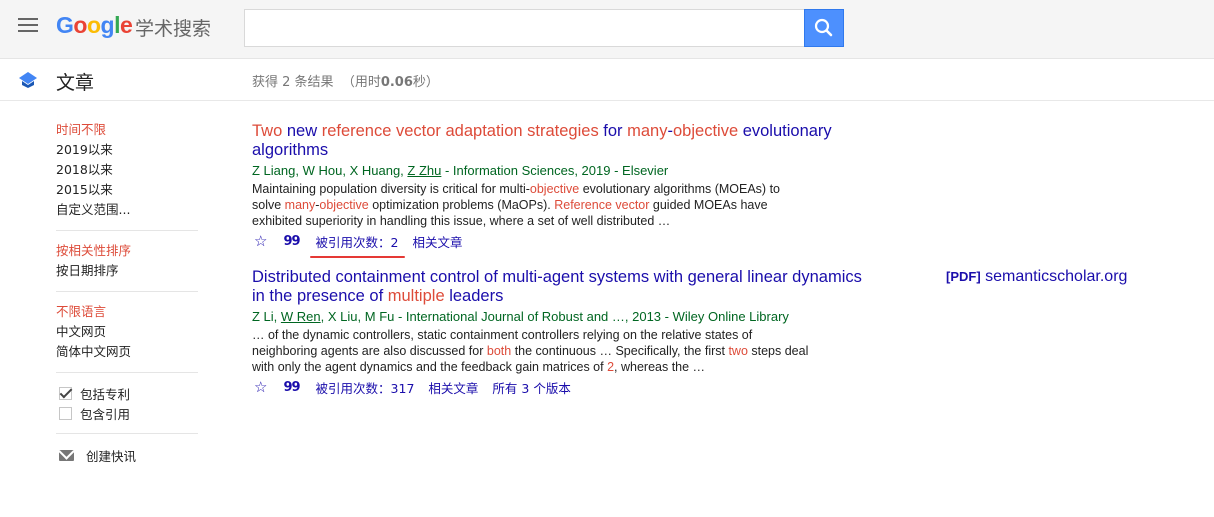 The image size is (1214, 517). What do you see at coordinates (380, 316) in the screenshot?
I see `author-link: M Fu` at bounding box center [380, 316].